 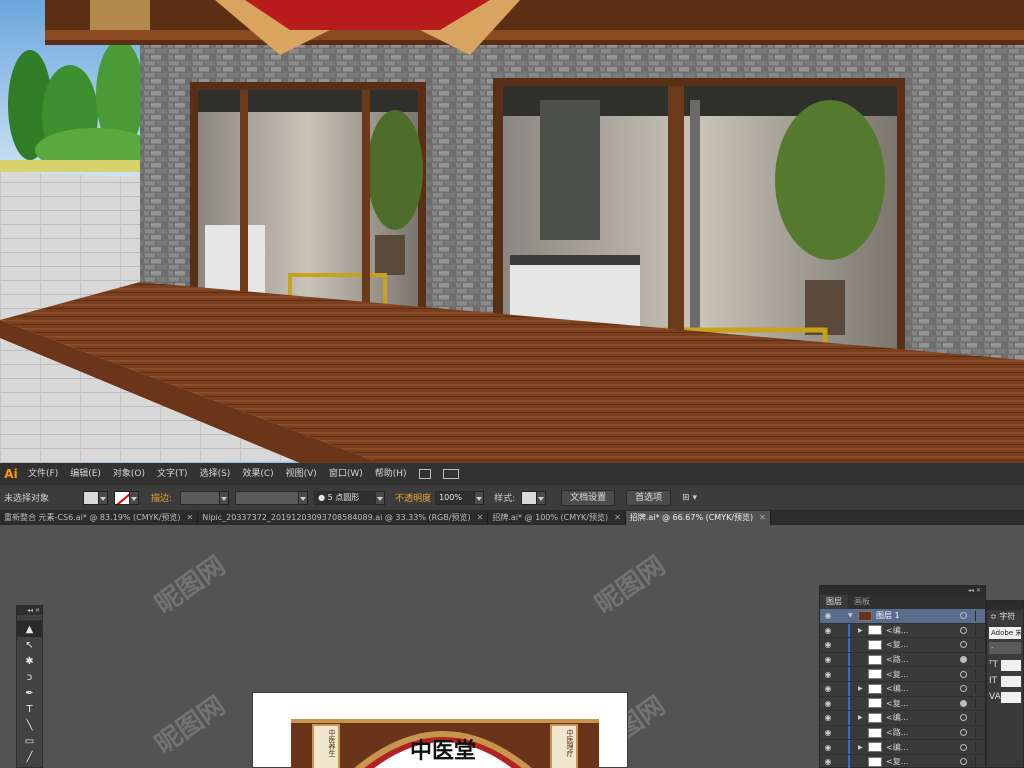 What do you see at coordinates (698, 518) in the screenshot?
I see `doc-tab-4-active: 招牌.ai* @ 66.67% (CMYK/预览) ✕` at bounding box center [698, 518].